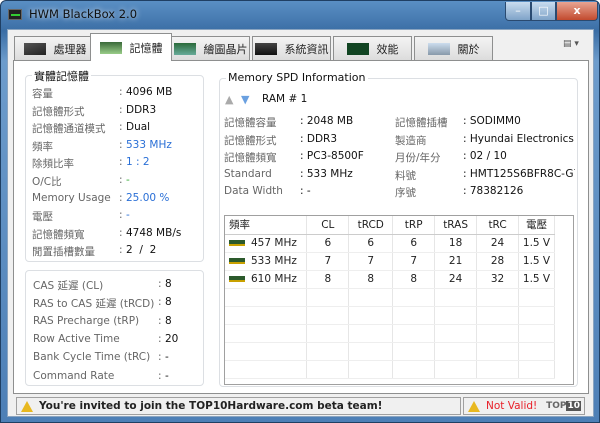  Describe the element at coordinates (405, 193) in the screenshot. I see `row-label: 序號` at that location.